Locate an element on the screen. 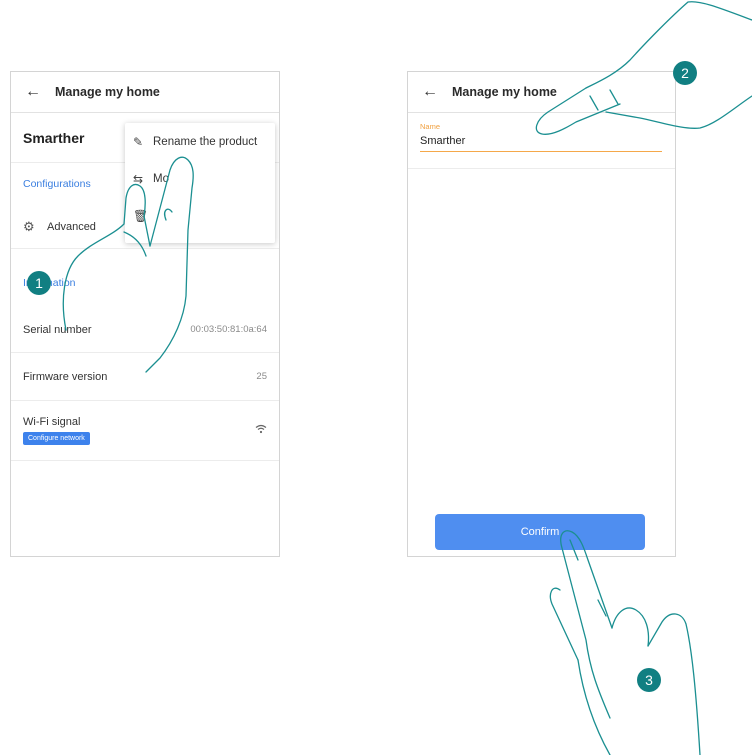 This screenshot has width=752, height=755. name-field-label: Name is located at coordinates (430, 126).